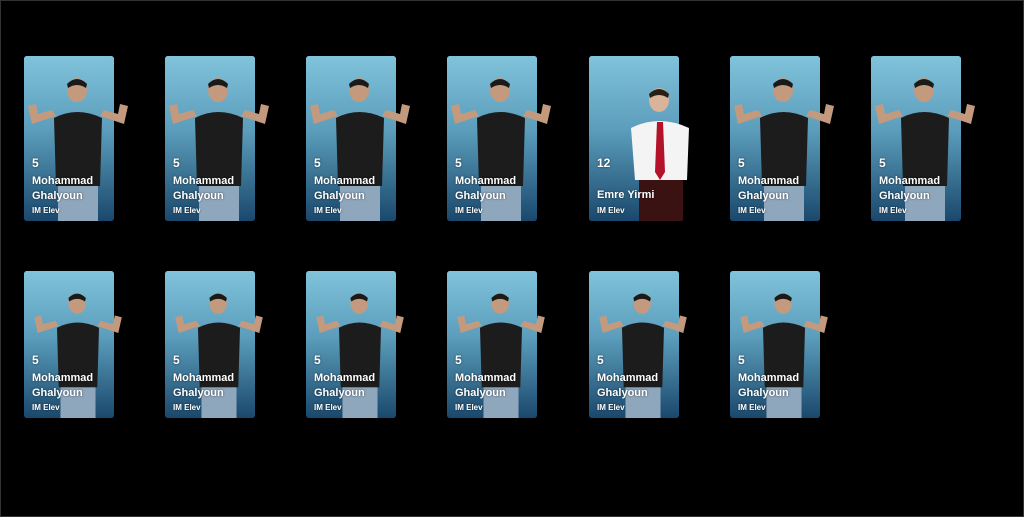  What do you see at coordinates (639, 138) in the screenshot?
I see `player-card: 12 Emre Yirmi IM Elev` at bounding box center [639, 138].